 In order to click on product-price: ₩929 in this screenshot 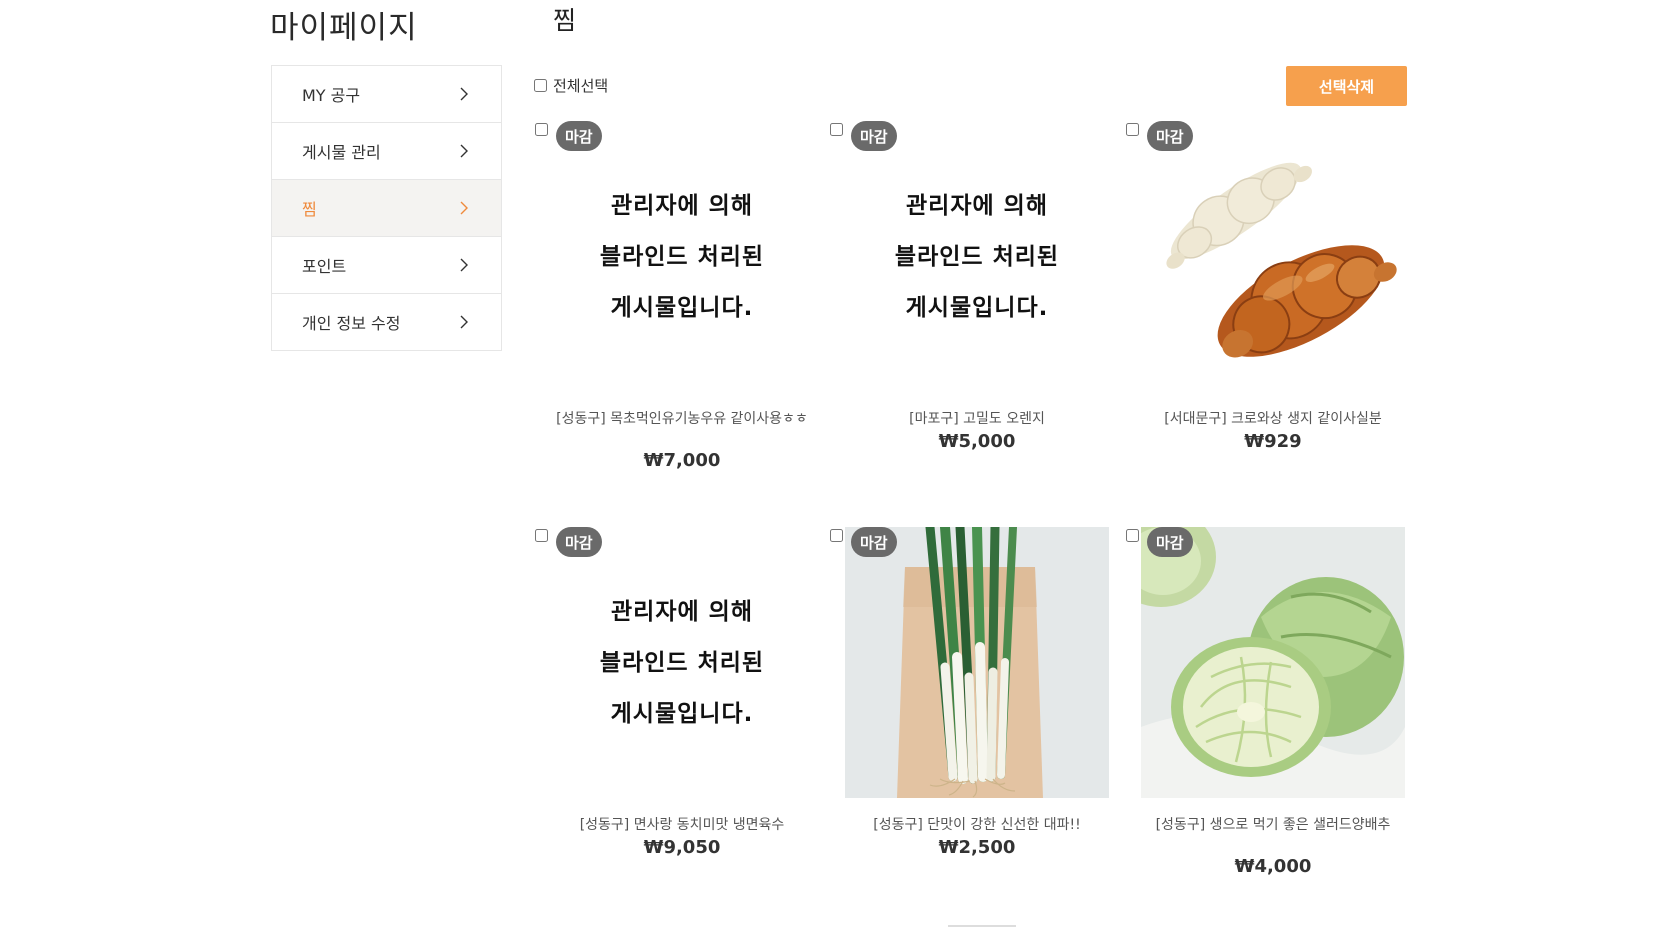, I will do `click(1273, 441)`.